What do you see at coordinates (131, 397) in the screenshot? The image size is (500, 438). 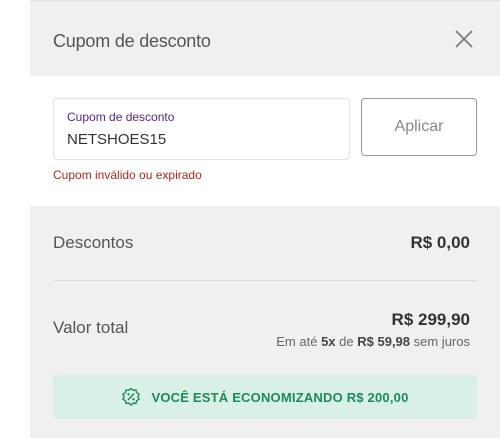 I see `discount-badge-icon` at bounding box center [131, 397].